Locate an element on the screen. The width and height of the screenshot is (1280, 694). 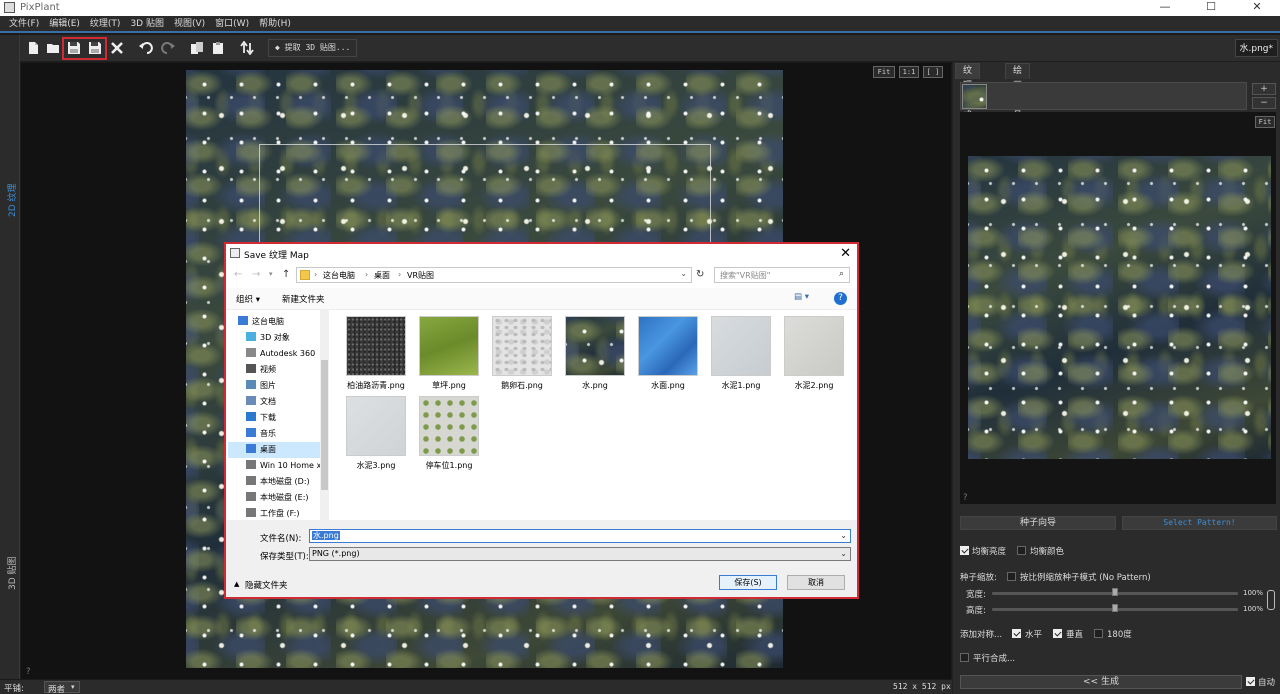
cancel-button: 取消 is located at coordinates (816, 582).